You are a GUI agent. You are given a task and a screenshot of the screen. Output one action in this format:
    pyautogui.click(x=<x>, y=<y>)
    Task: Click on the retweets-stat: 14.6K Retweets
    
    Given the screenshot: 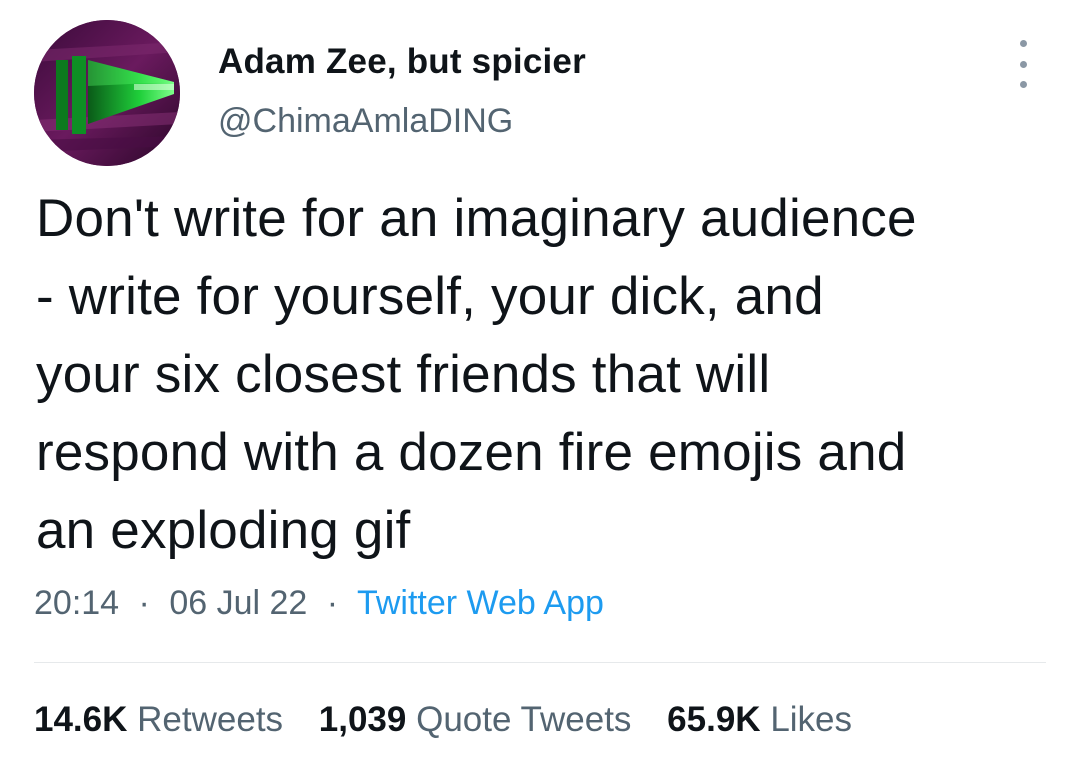 What is the action you would take?
    pyautogui.click(x=163, y=719)
    